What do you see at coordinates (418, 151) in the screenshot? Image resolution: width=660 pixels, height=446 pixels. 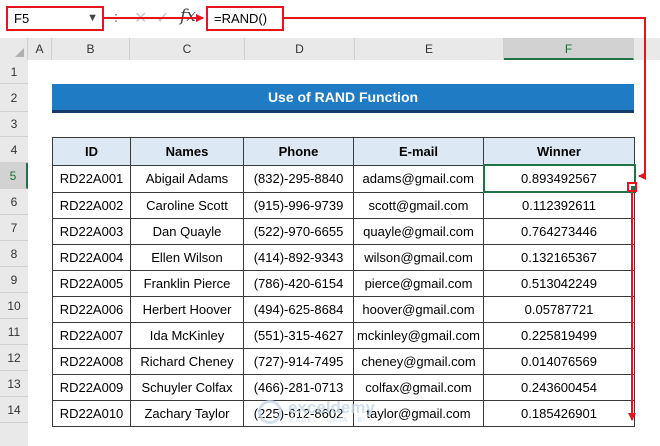 I see `column-title-e-mail: E-mail` at bounding box center [418, 151].